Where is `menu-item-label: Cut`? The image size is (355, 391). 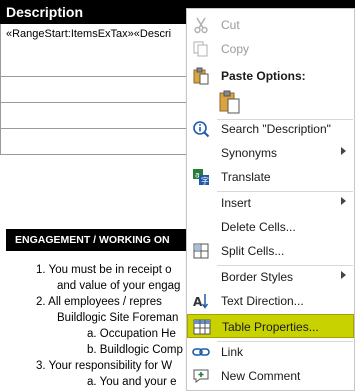 menu-item-label: Cut is located at coordinates (230, 25).